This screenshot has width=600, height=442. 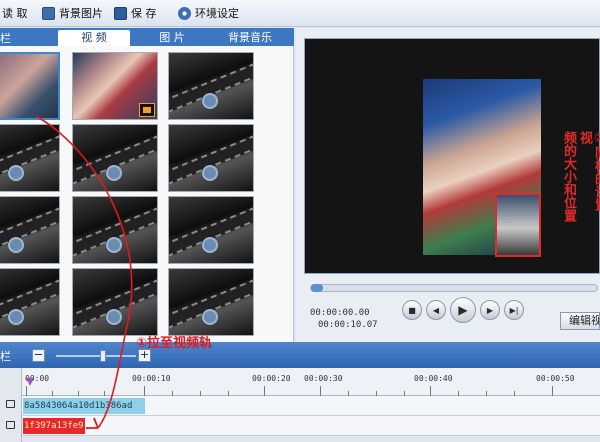 What do you see at coordinates (54, 426) in the screenshot?
I see `photo-clip: 1f397a13fe9` at bounding box center [54, 426].